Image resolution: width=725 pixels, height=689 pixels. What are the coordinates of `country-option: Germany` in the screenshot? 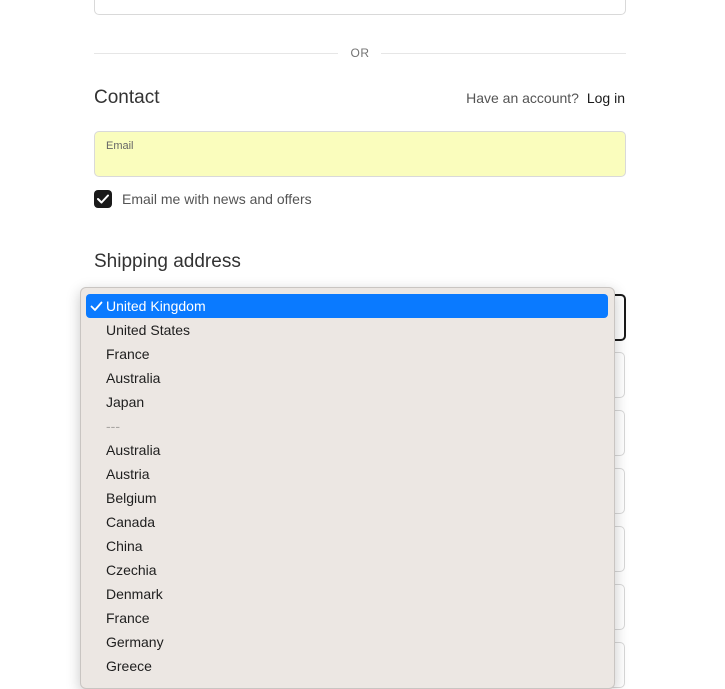 It's located at (347, 642).